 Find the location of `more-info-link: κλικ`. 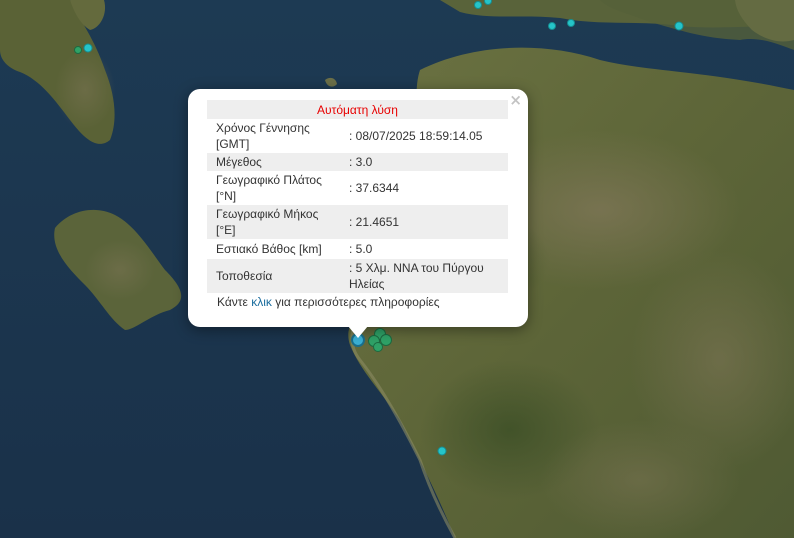

more-info-link: κλικ is located at coordinates (261, 302).